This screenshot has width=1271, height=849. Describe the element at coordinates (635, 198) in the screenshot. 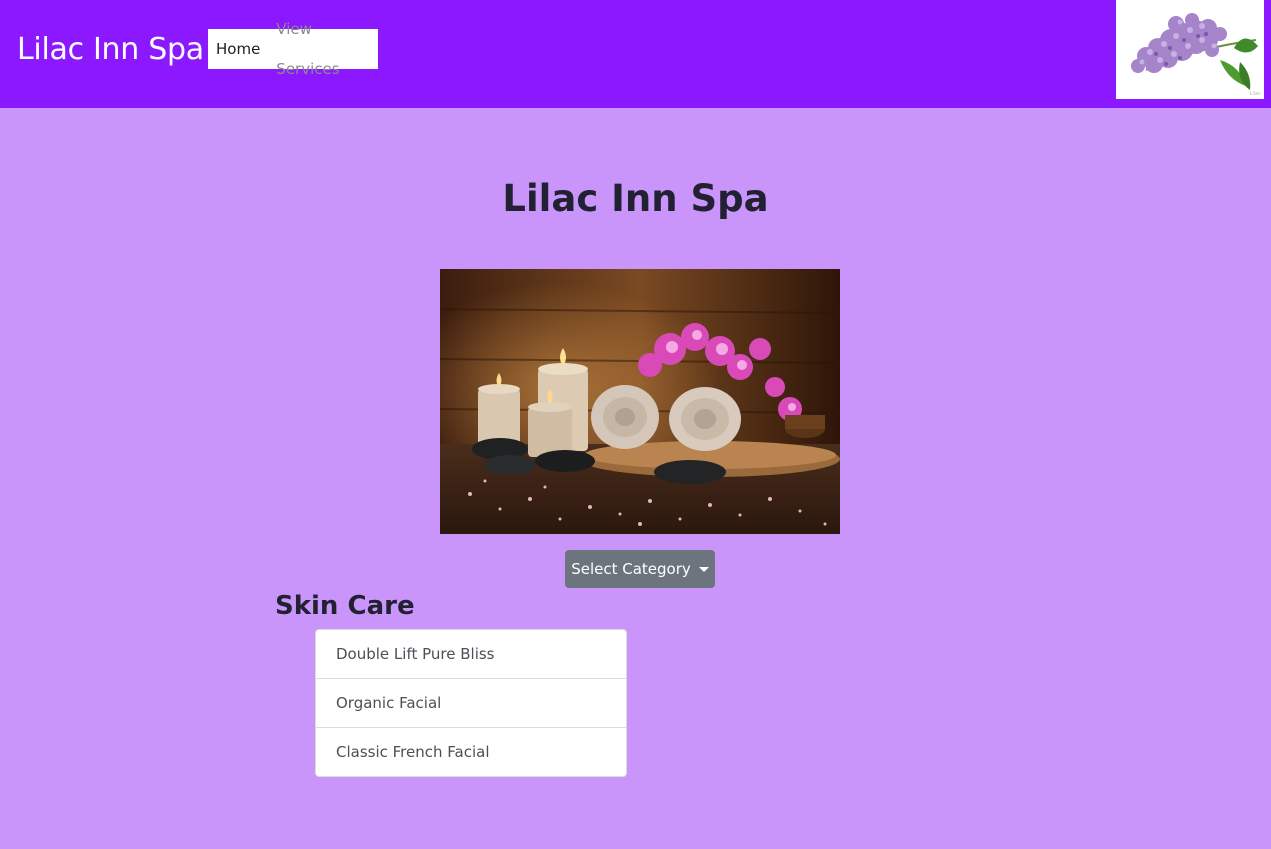

I see `page-title: Lilac Inn Spa` at that location.